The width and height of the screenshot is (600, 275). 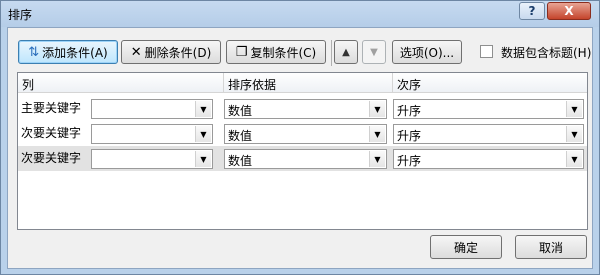 What do you see at coordinates (569, 11) in the screenshot?
I see `close-button: X` at bounding box center [569, 11].